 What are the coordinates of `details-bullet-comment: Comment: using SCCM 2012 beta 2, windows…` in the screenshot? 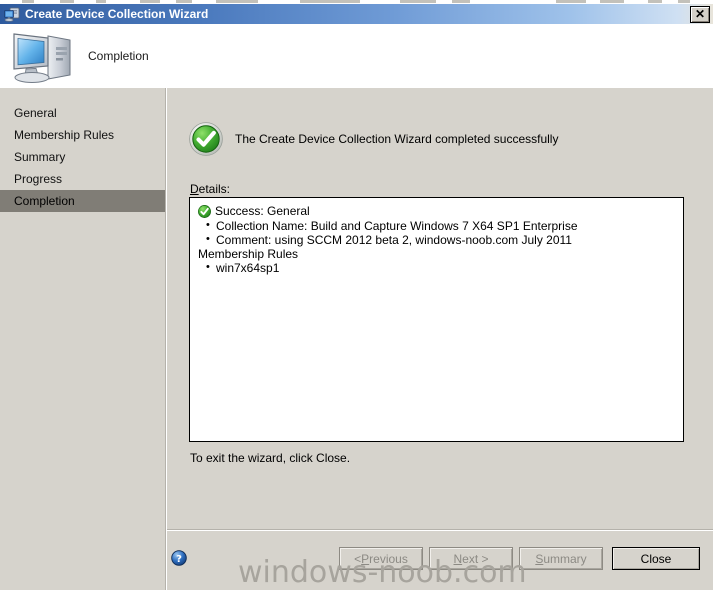 It's located at (437, 239).